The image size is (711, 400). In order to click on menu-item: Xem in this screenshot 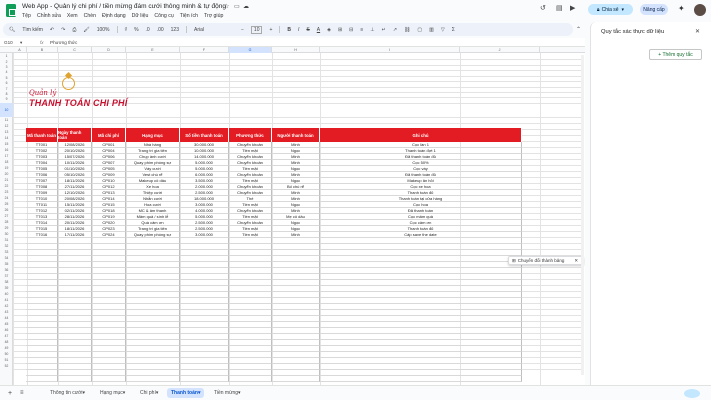, I will do `click(72, 16)`.